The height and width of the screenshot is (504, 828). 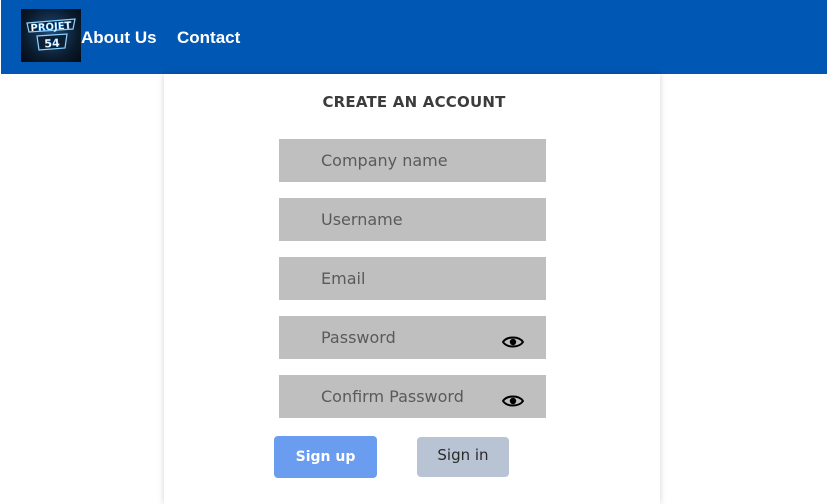 I want to click on email-input, so click(x=412, y=278).